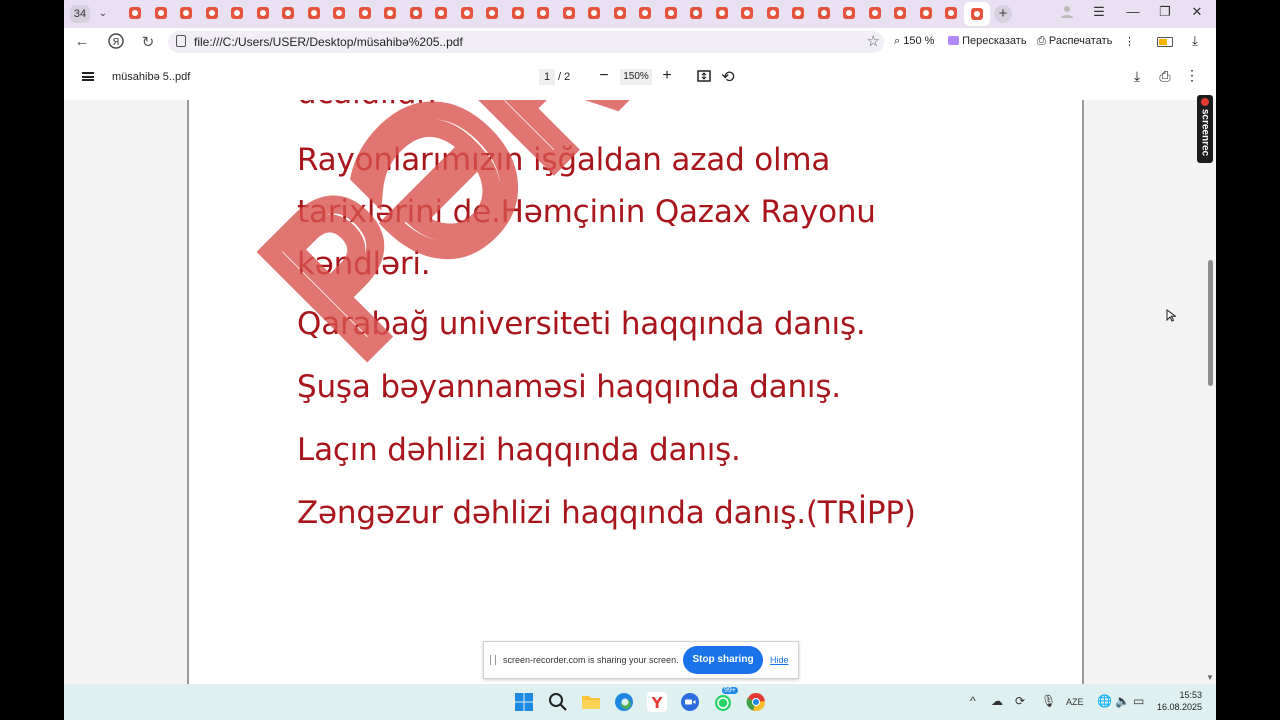 Image resolution: width=1280 pixels, height=720 pixels. I want to click on microphone-icon: 🎙, so click(1048, 701).